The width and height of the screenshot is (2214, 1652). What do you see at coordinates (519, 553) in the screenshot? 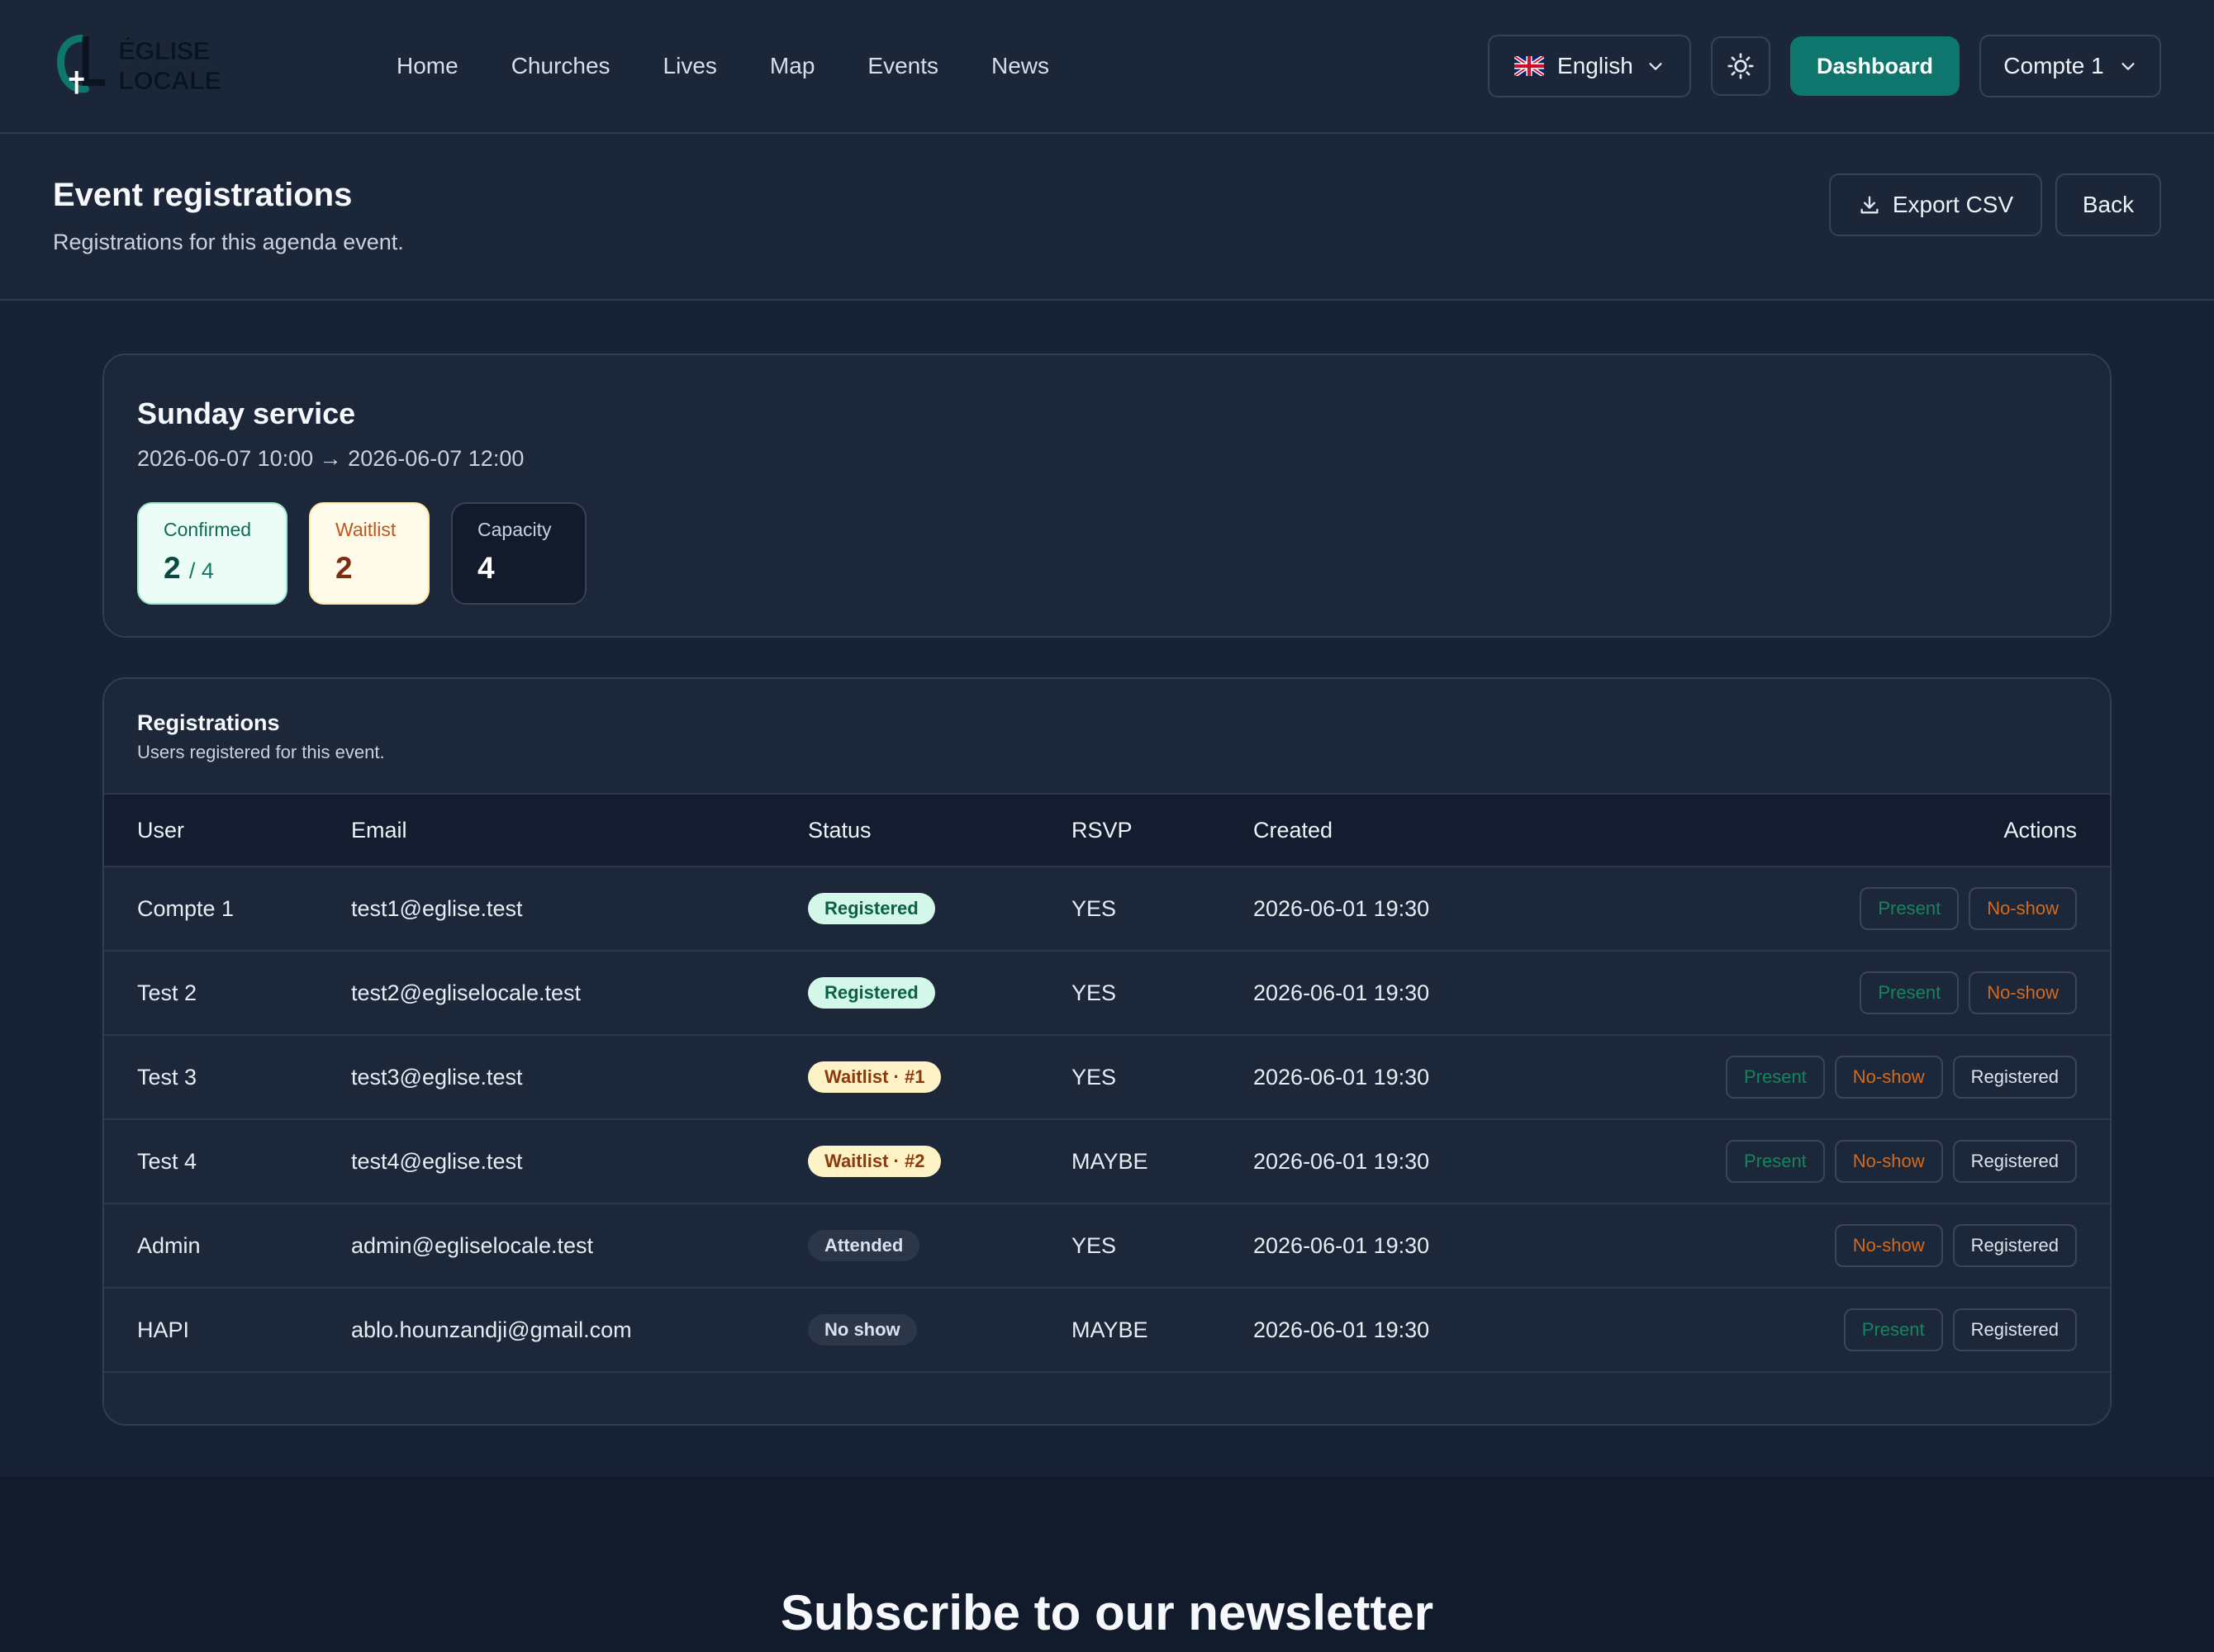
I see `capacity-stat: Capacity 4` at bounding box center [519, 553].